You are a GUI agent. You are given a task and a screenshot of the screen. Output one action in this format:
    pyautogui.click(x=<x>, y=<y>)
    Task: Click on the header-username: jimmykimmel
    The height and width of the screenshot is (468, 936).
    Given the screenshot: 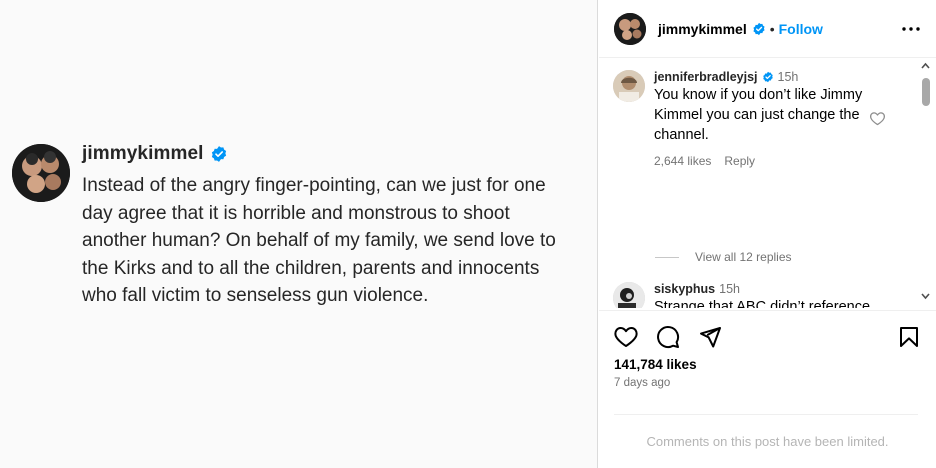 What is the action you would take?
    pyautogui.click(x=702, y=29)
    